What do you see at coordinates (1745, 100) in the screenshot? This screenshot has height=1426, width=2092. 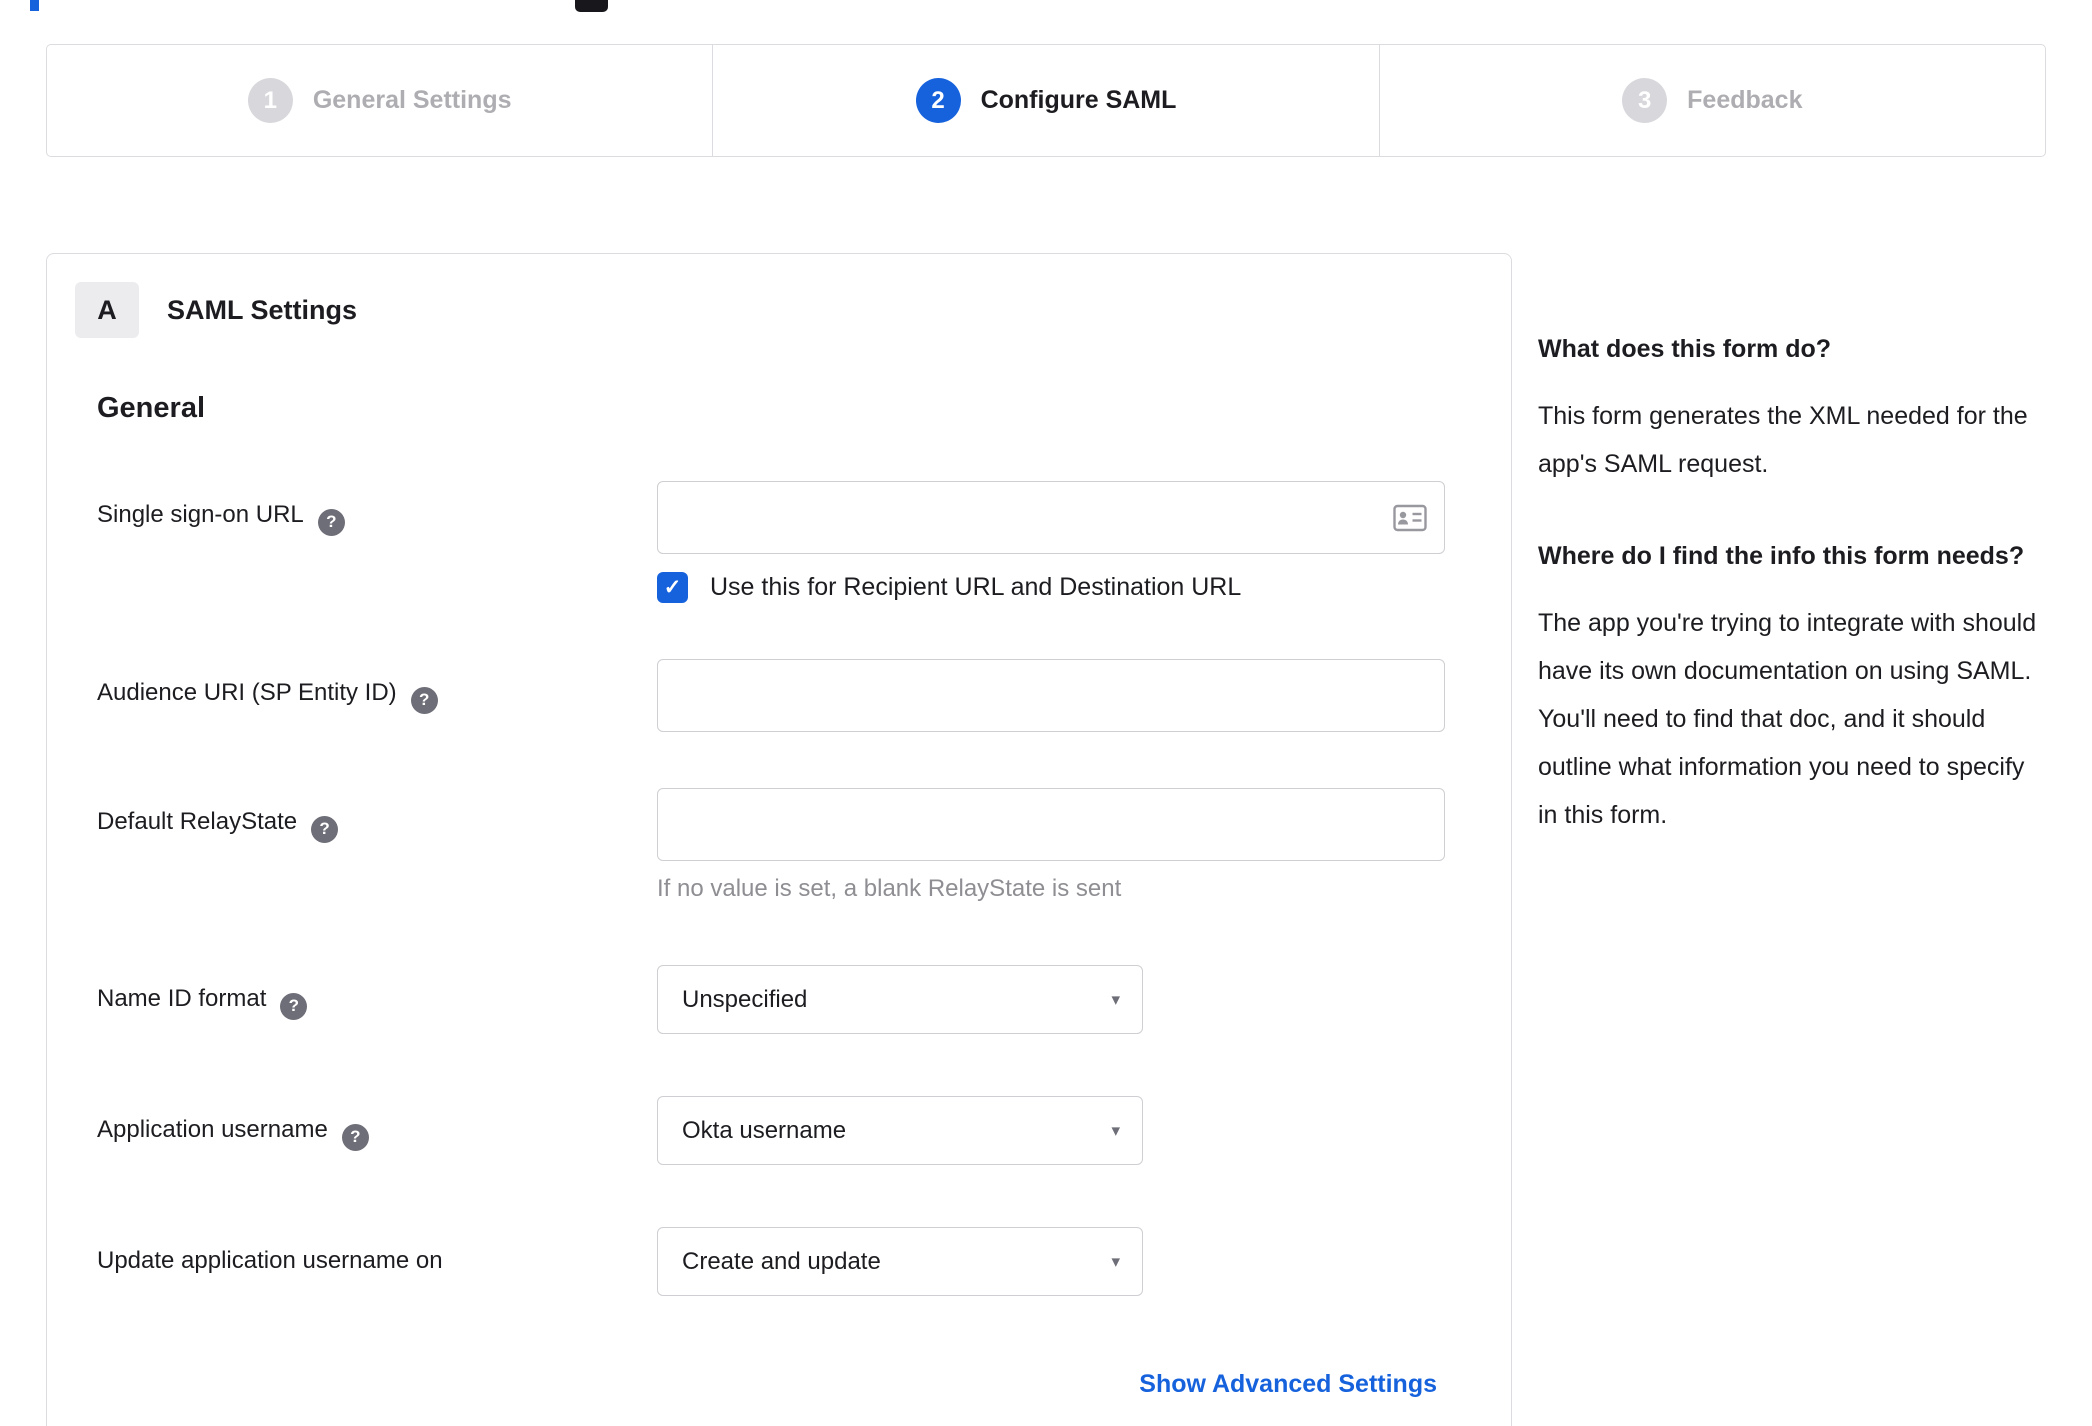 I see `step-label: Feedback` at bounding box center [1745, 100].